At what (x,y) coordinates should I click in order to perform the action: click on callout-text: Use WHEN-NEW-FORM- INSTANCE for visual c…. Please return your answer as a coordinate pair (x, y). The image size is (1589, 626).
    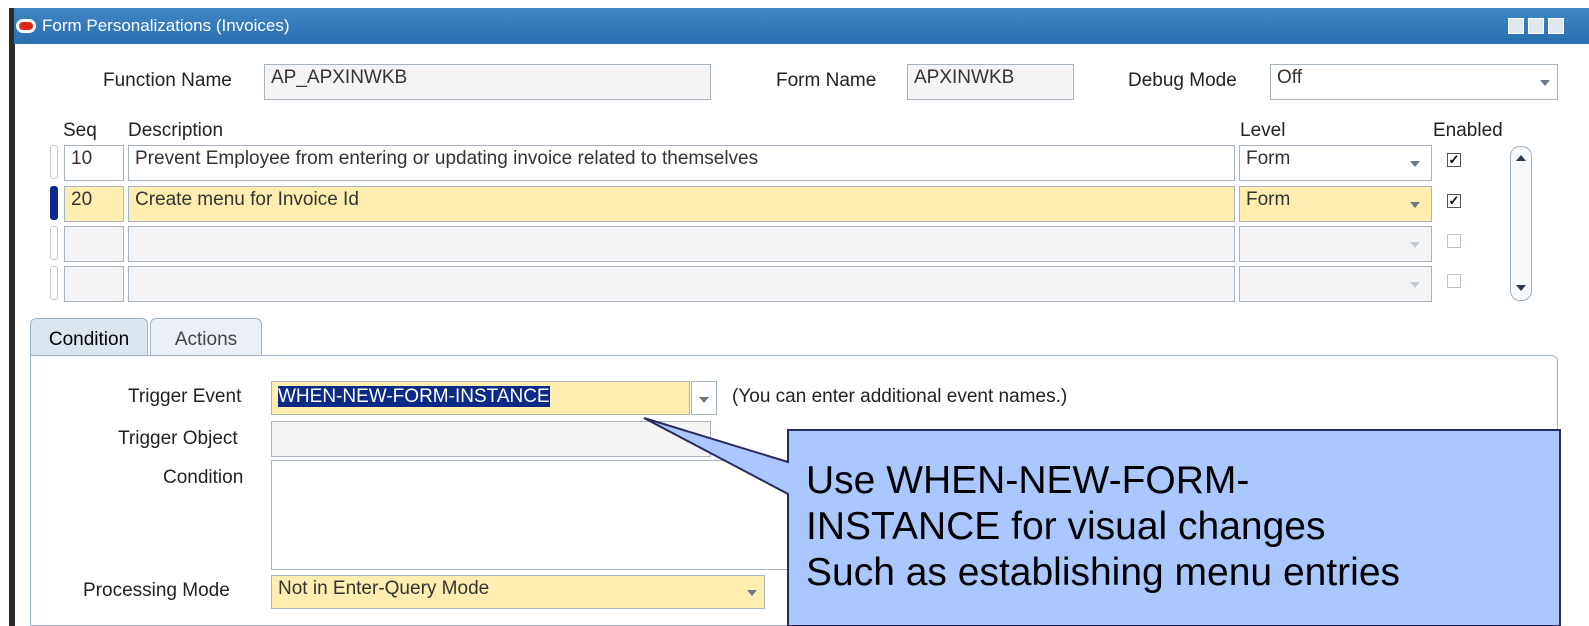
    Looking at the image, I should click on (1103, 527).